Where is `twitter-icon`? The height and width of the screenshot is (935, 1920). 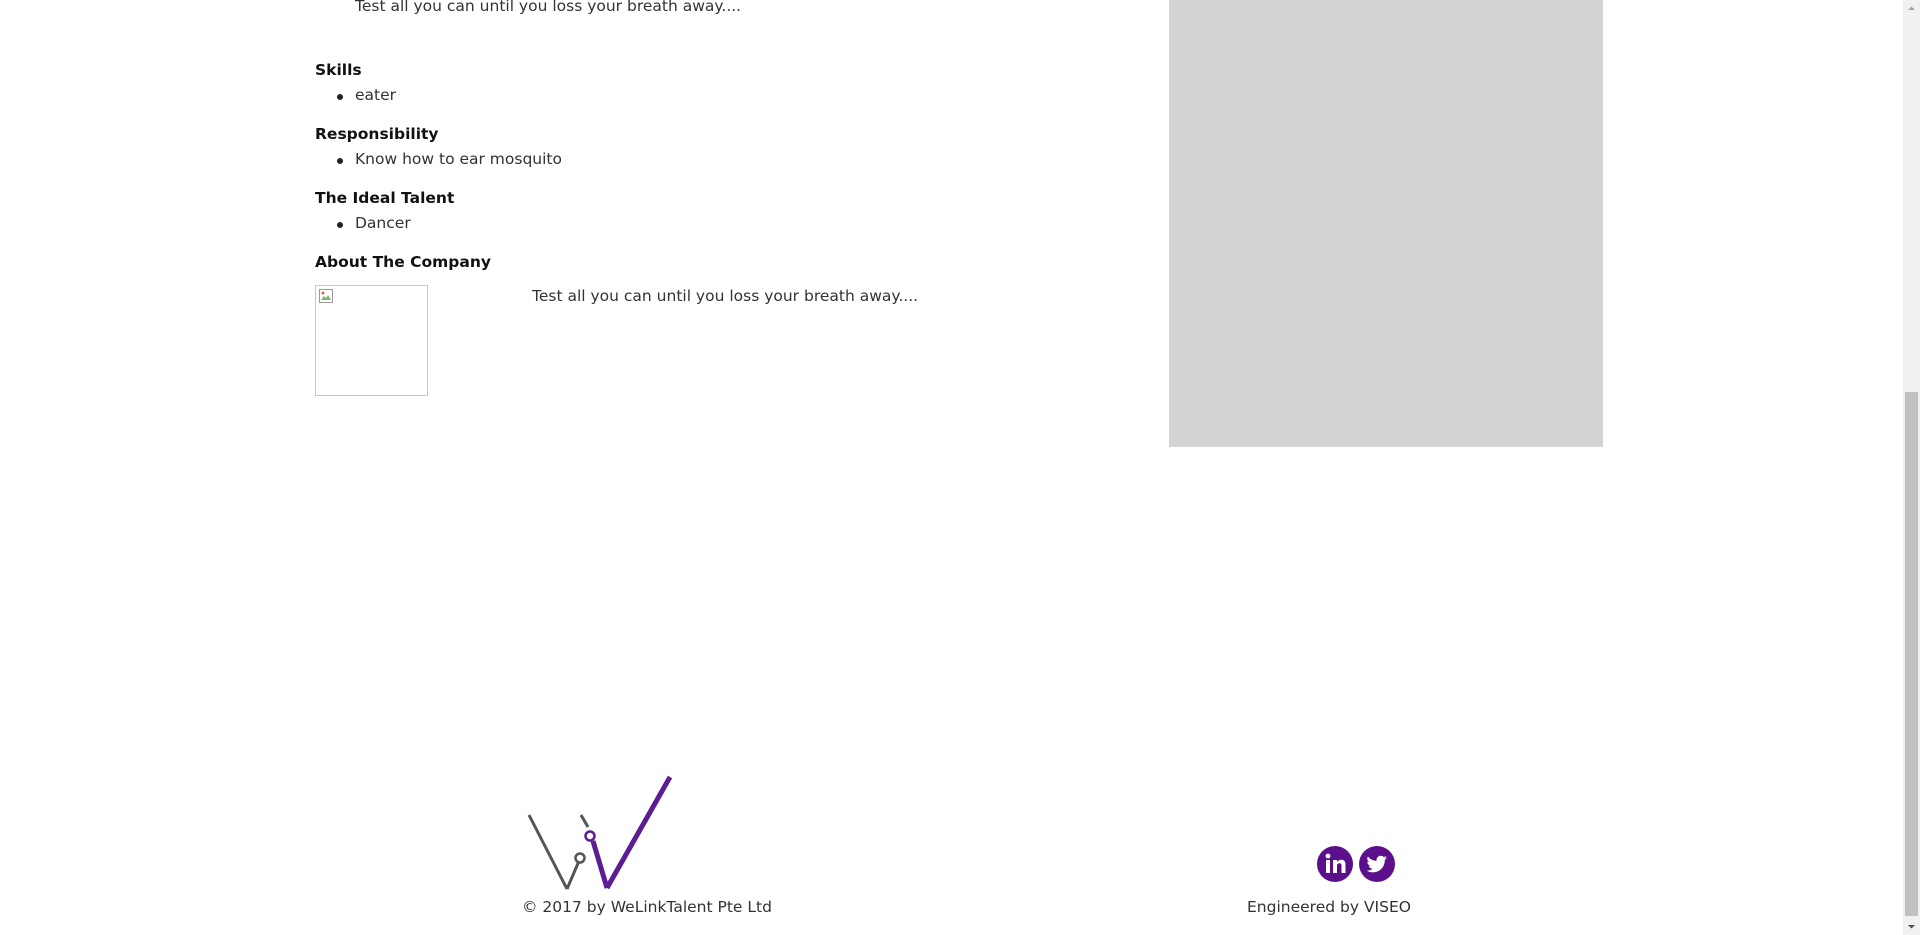 twitter-icon is located at coordinates (1376, 864).